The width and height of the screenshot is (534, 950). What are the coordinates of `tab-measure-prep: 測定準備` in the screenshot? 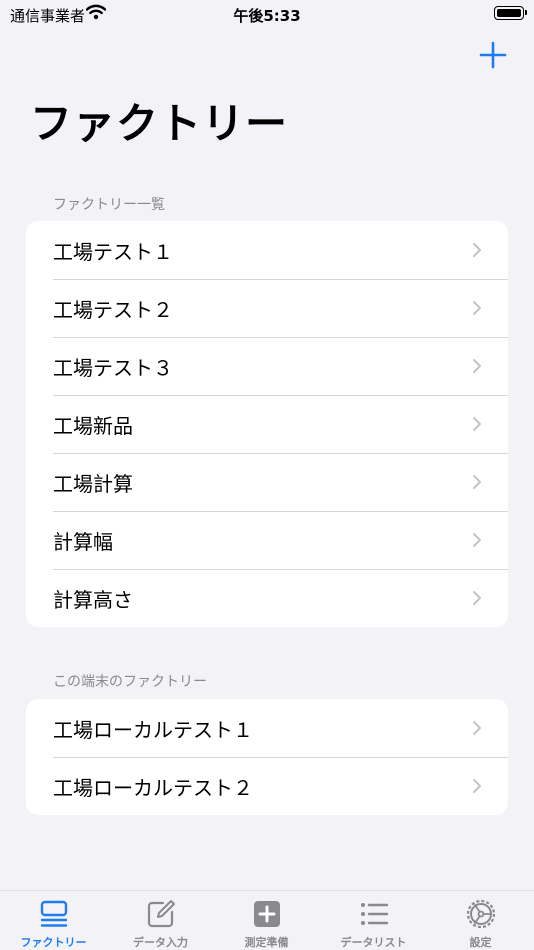 It's located at (266, 920).